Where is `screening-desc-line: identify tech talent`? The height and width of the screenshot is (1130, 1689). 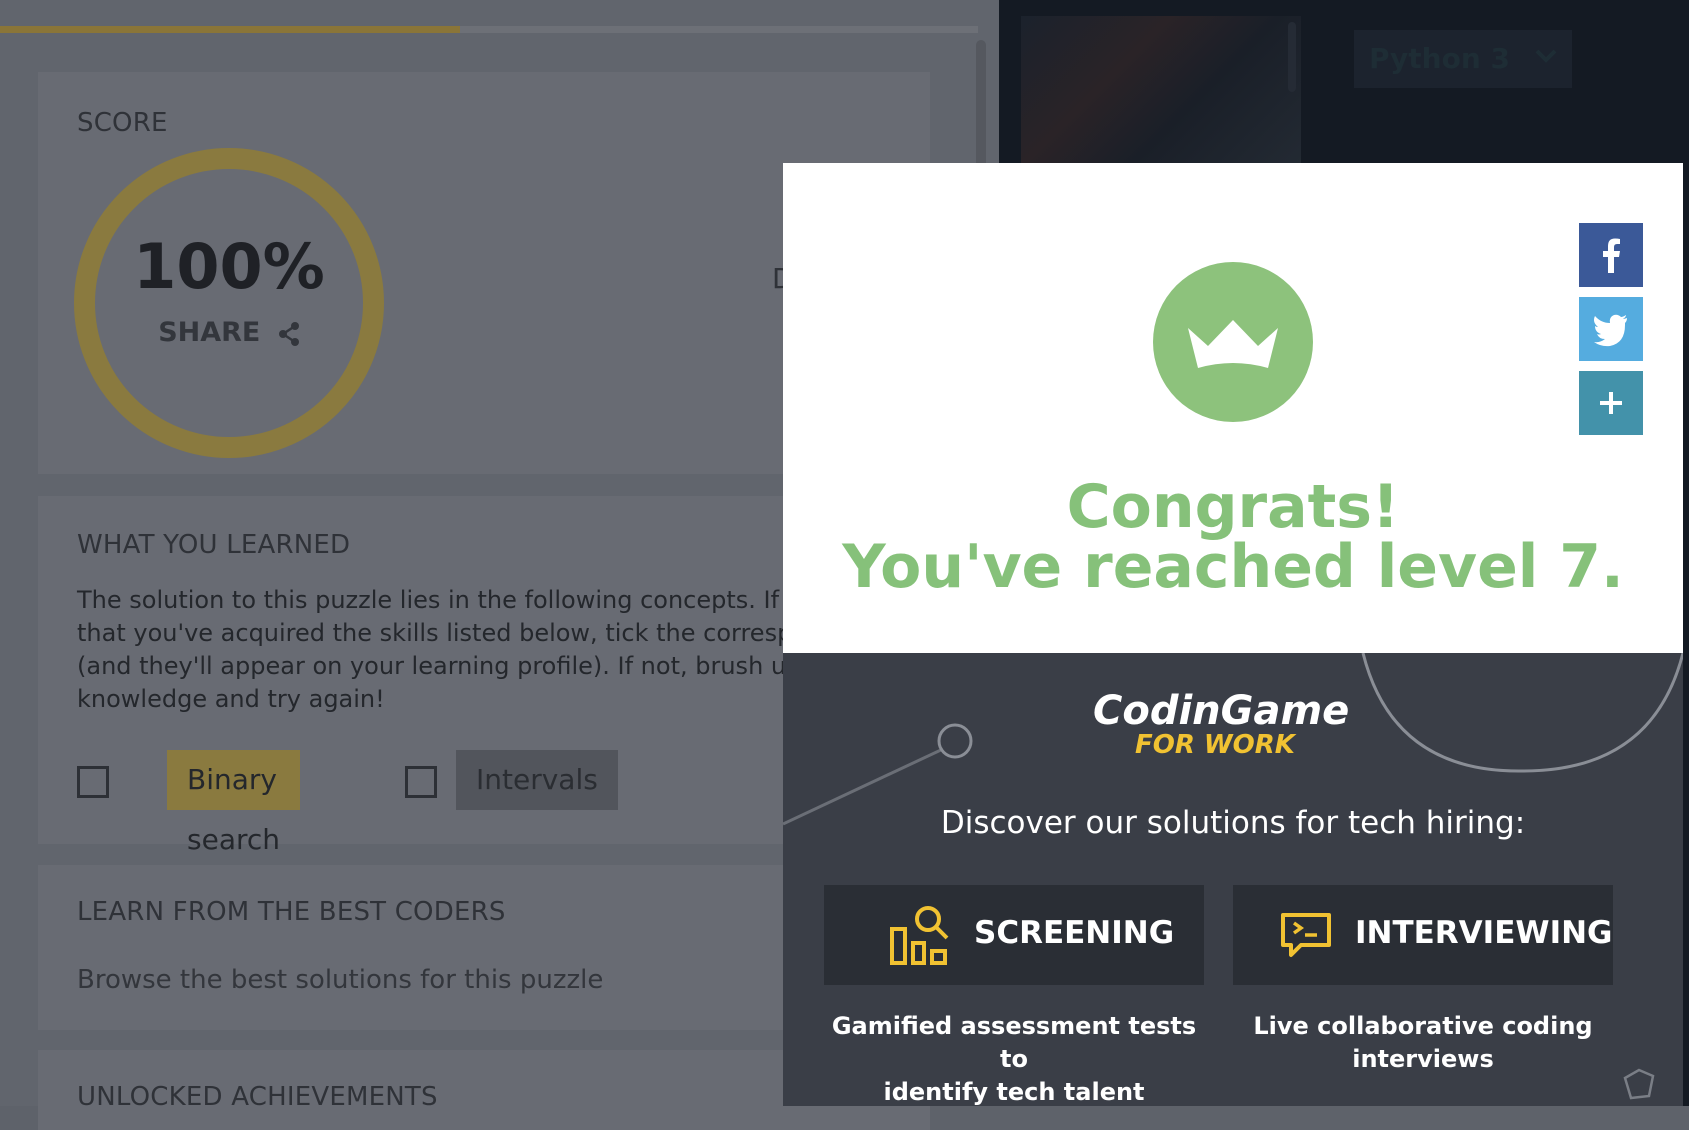 screening-desc-line: identify tech talent is located at coordinates (1014, 1092).